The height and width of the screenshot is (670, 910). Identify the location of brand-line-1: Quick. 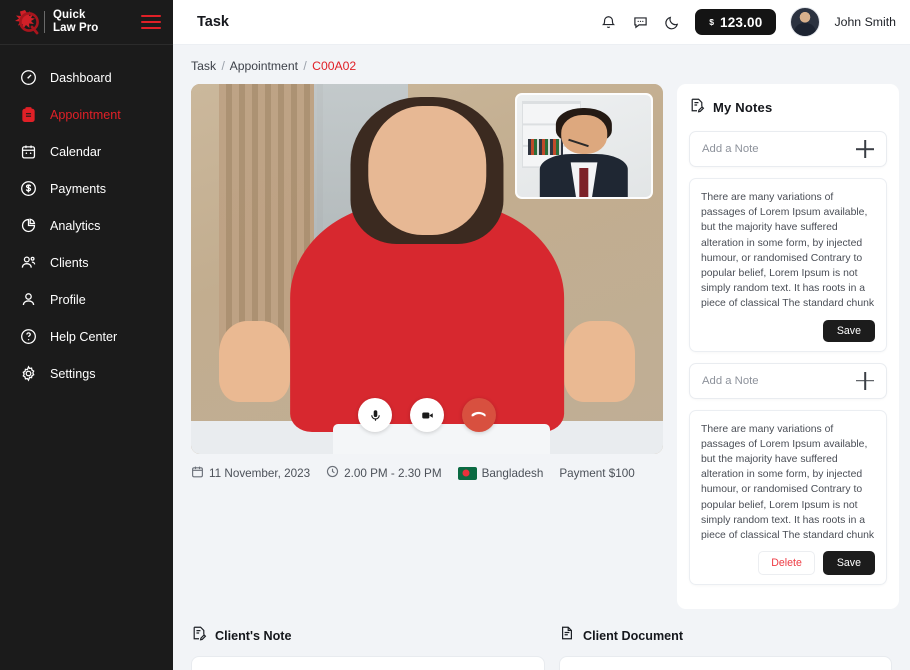
(69, 15).